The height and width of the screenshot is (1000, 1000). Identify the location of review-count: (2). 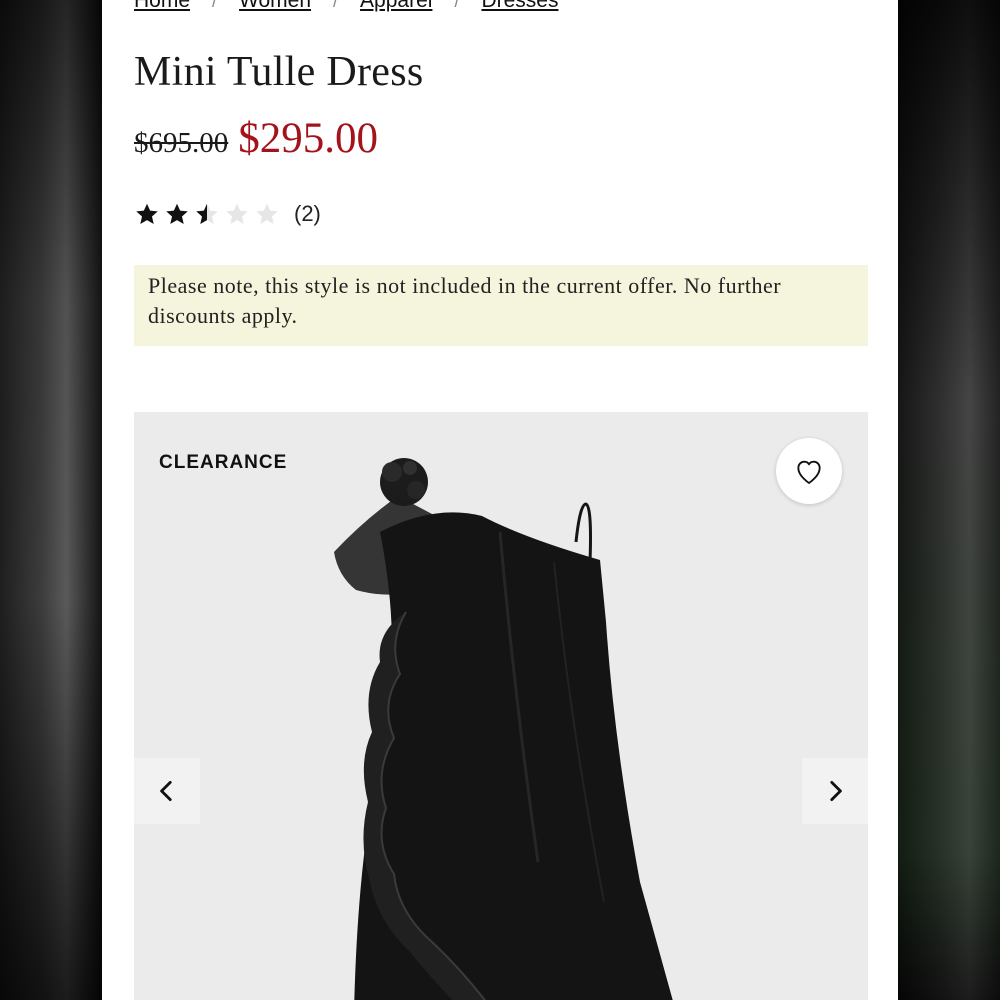
(307, 214).